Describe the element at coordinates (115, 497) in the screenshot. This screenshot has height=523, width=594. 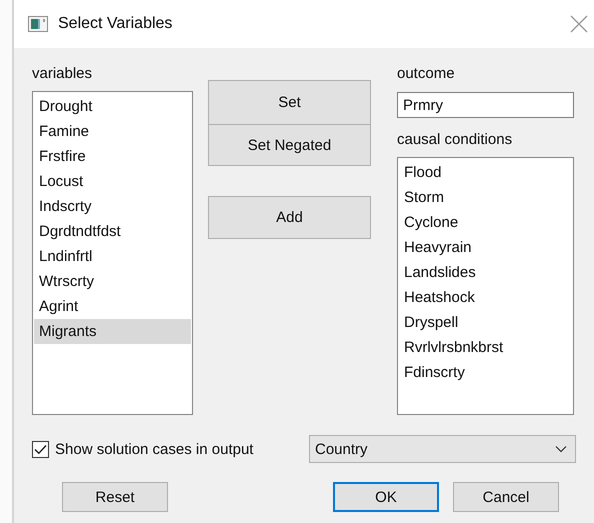
I see `dialog-button: Reset` at that location.